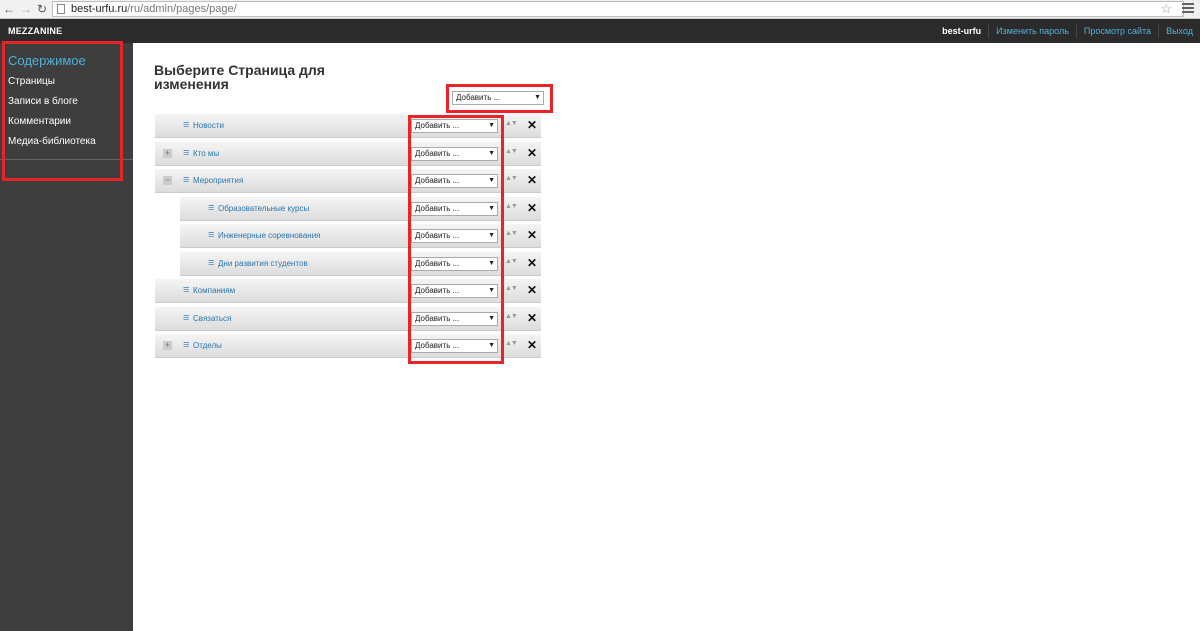  Describe the element at coordinates (154, 9) in the screenshot. I see `url-text: best-urfu.ru/ru/admin/pages/page/` at that location.